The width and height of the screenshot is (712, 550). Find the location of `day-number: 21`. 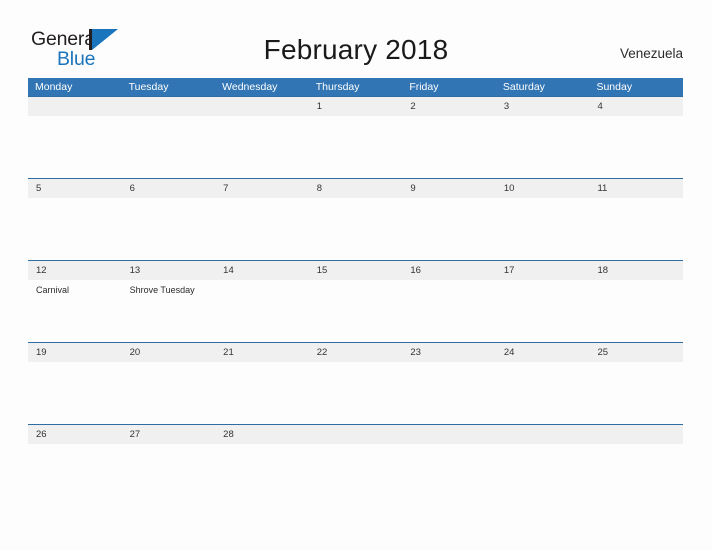

day-number: 21 is located at coordinates (262, 352).